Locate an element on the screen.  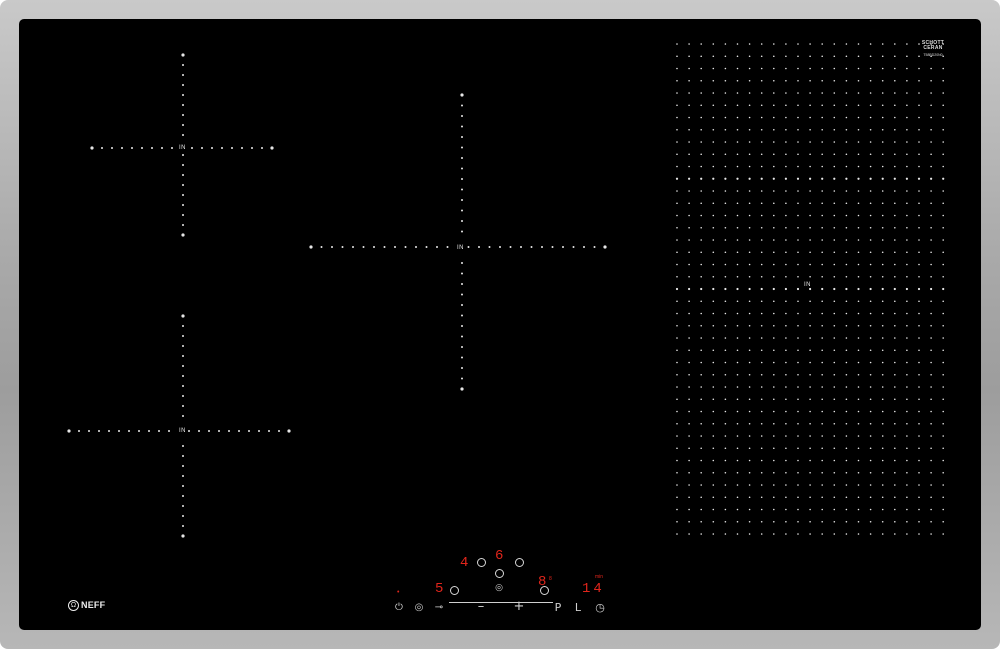
zone-select-rear-button is located at coordinates (519, 562).